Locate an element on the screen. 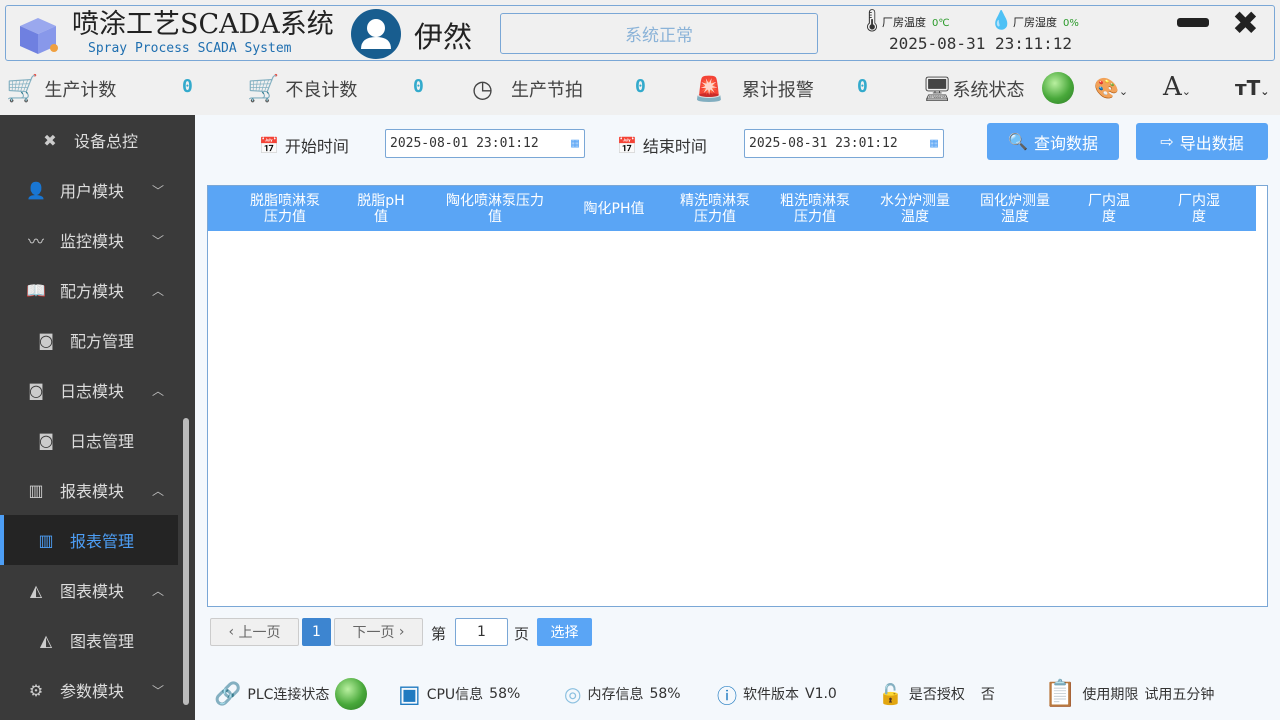  go-page-button: 选择 is located at coordinates (564, 632).